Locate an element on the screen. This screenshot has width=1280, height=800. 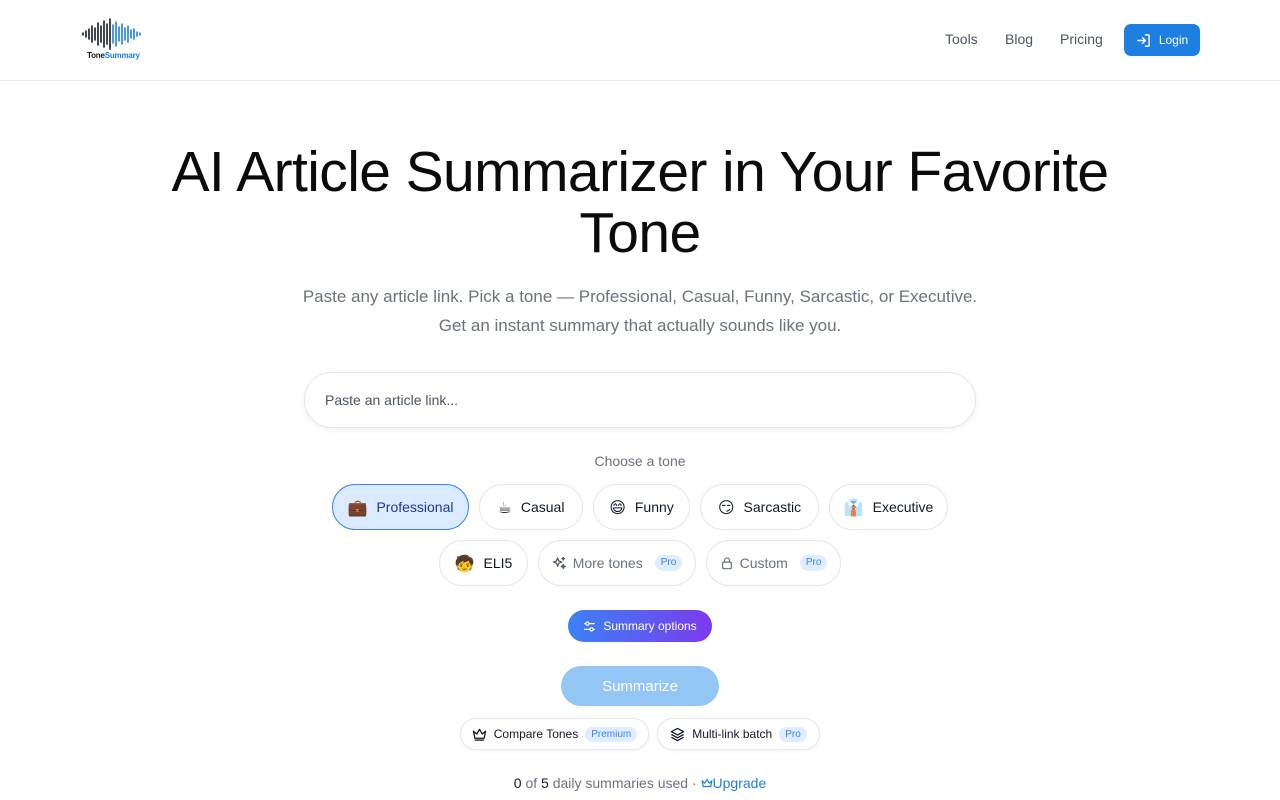
sliders-icon is located at coordinates (590, 626).